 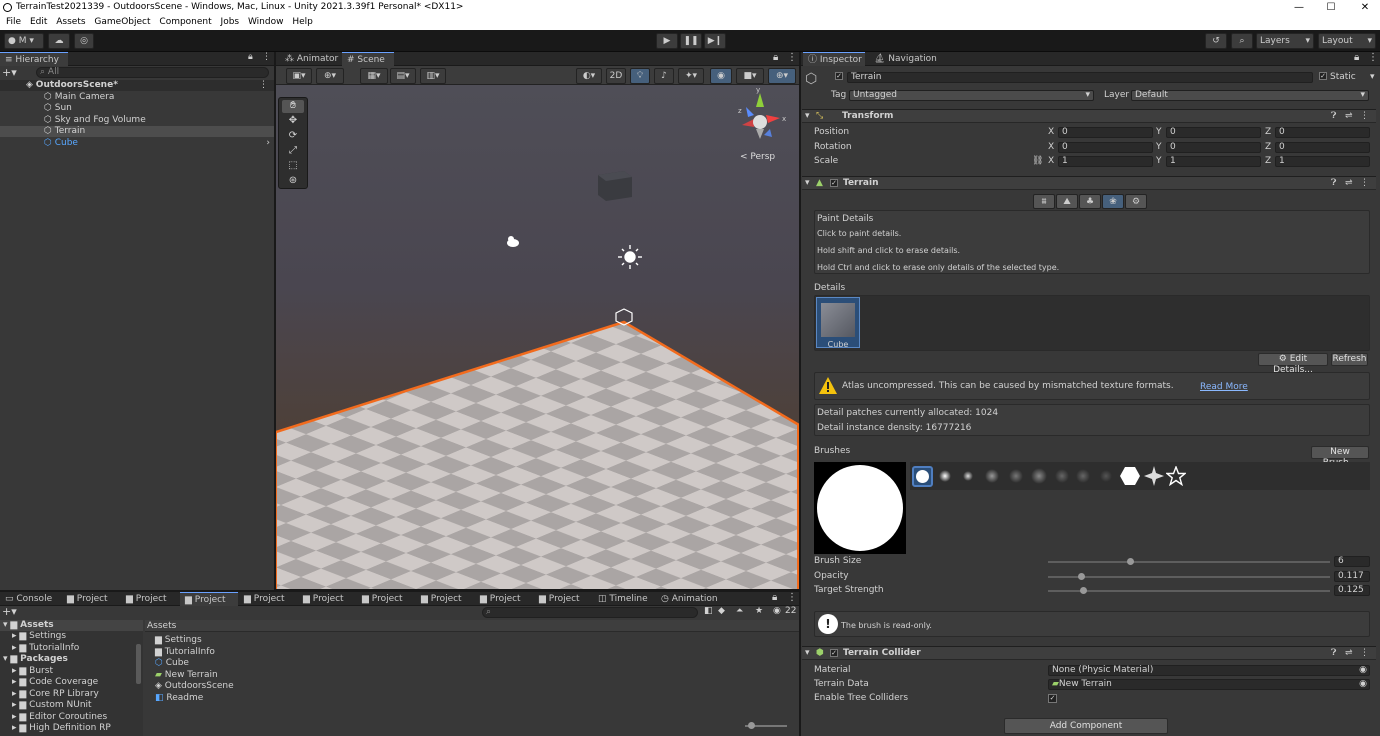 What do you see at coordinates (137, 120) in the screenshot?
I see `hierarchy-item-sky-fog: ⬡ Sky and Fog Volume` at bounding box center [137, 120].